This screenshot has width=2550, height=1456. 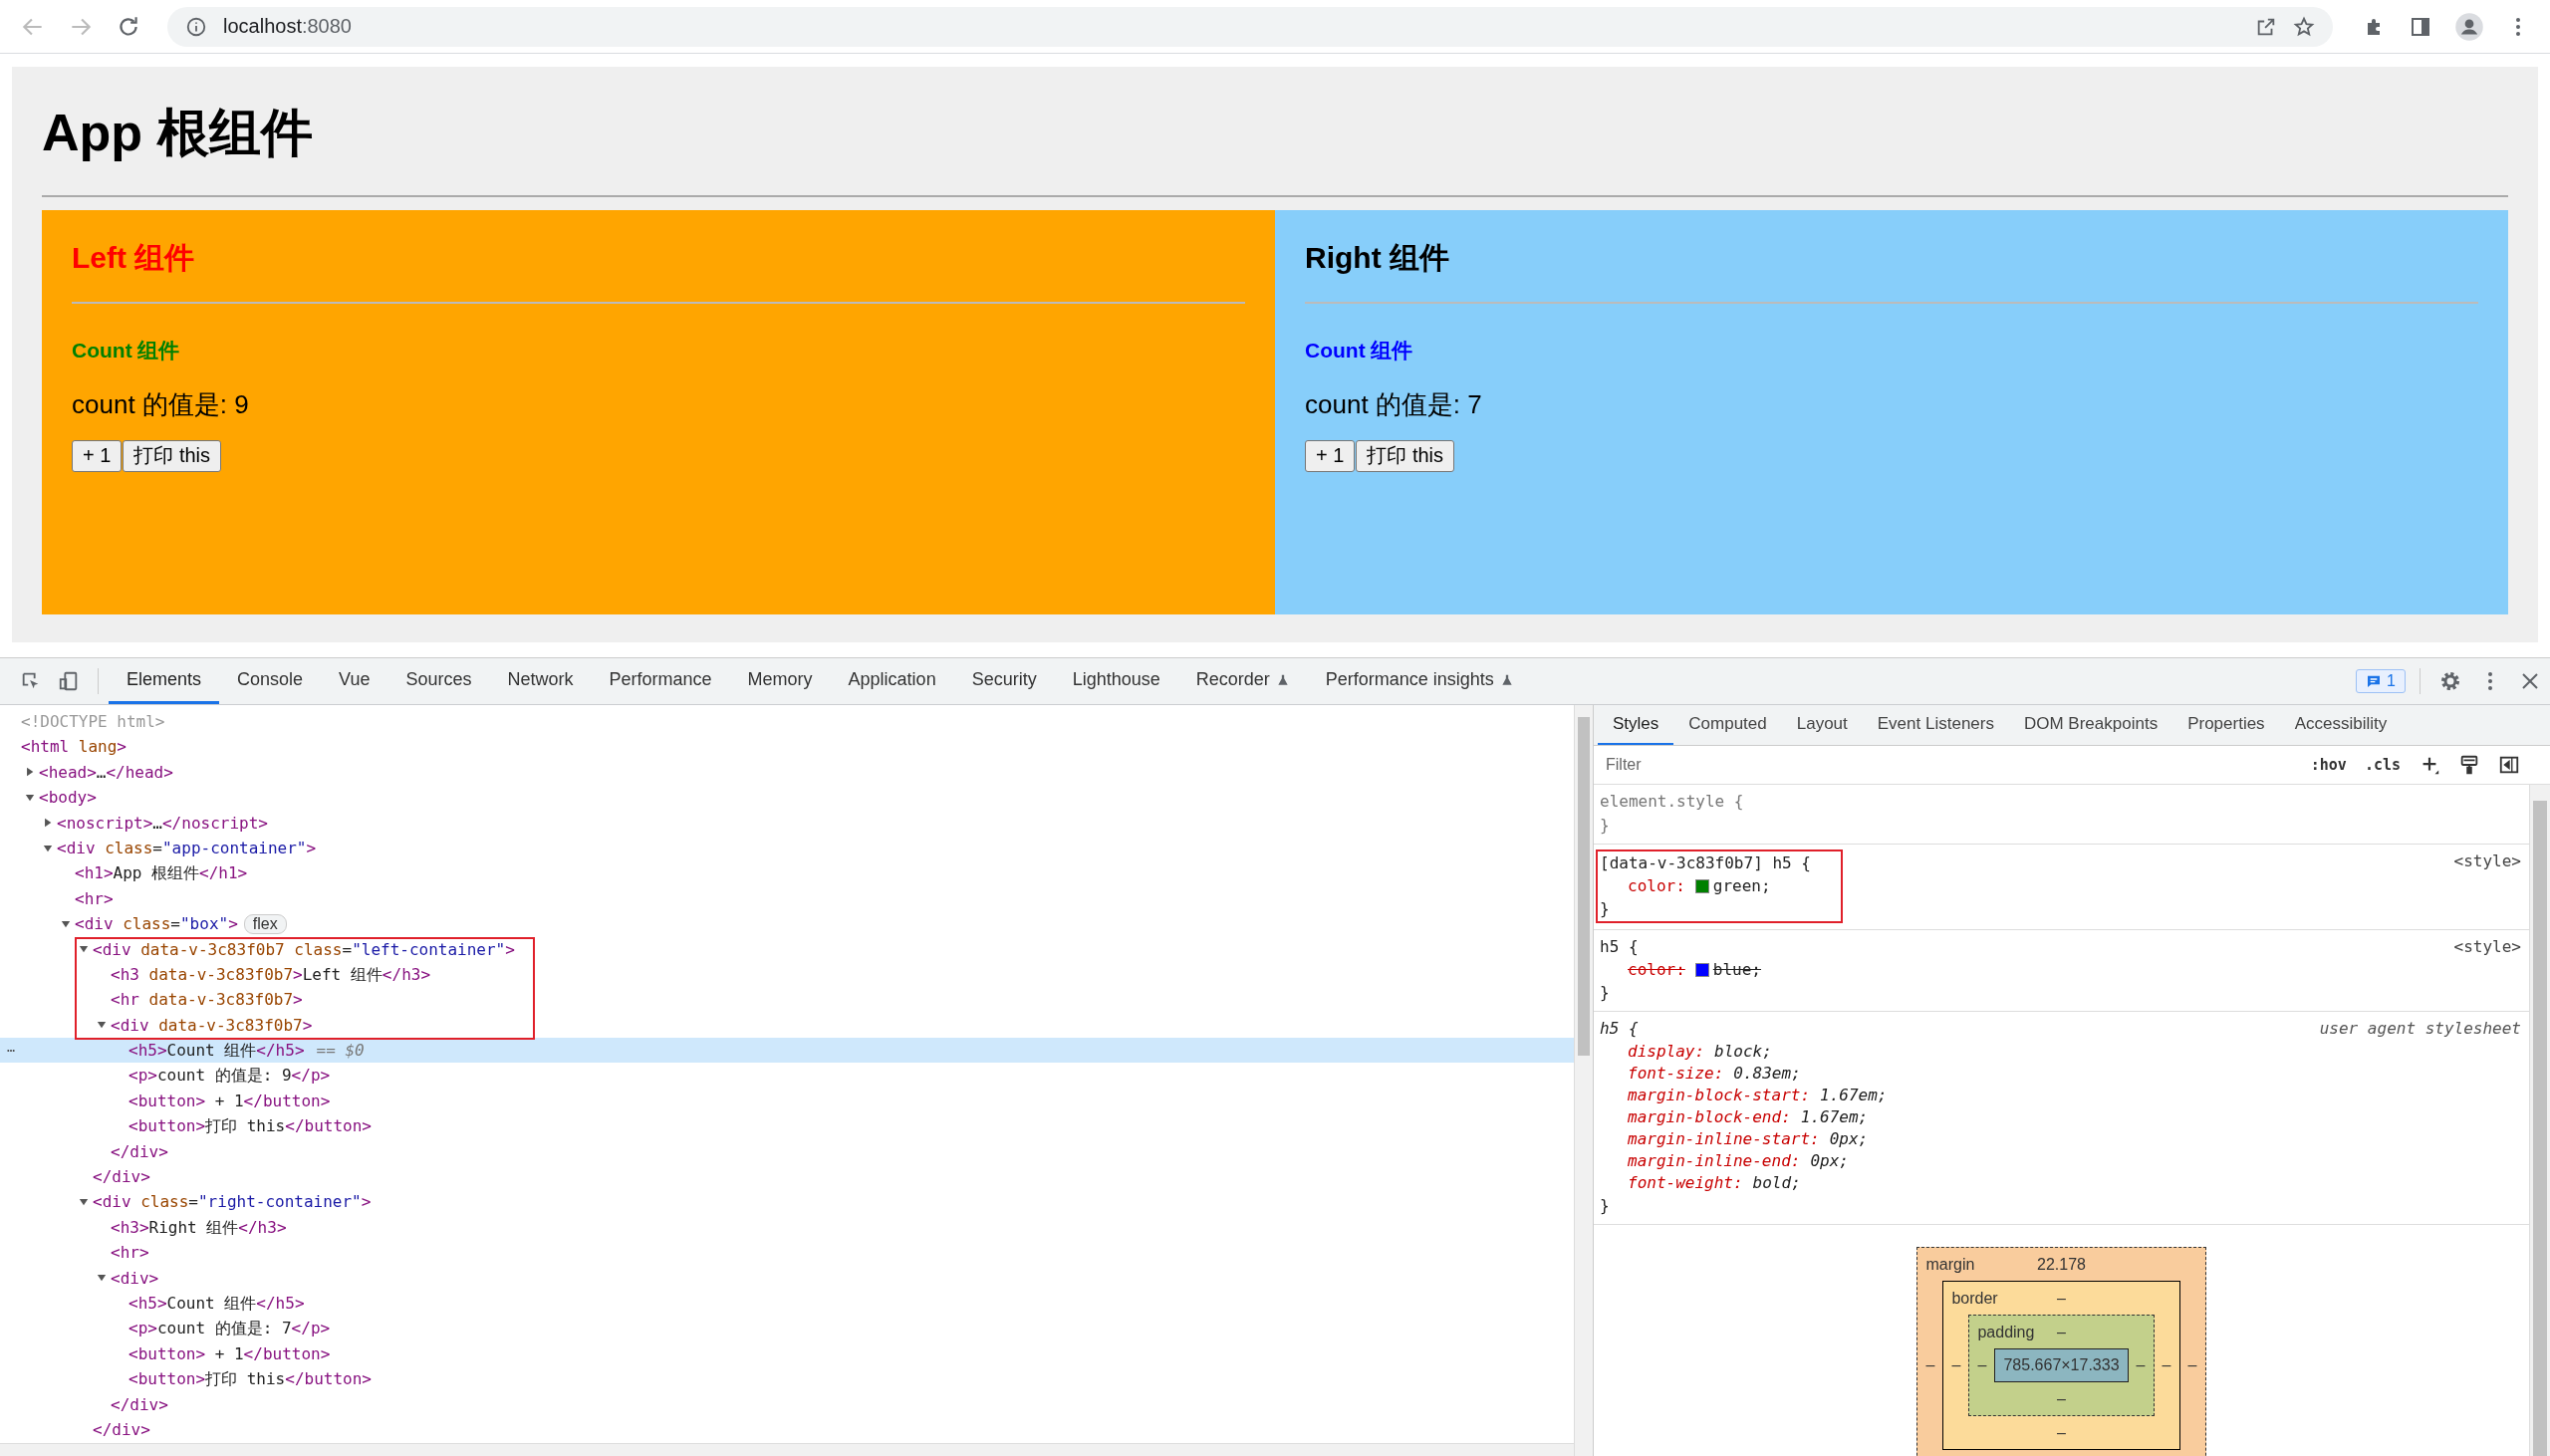 What do you see at coordinates (354, 681) in the screenshot?
I see `panel-tab: Vue` at bounding box center [354, 681].